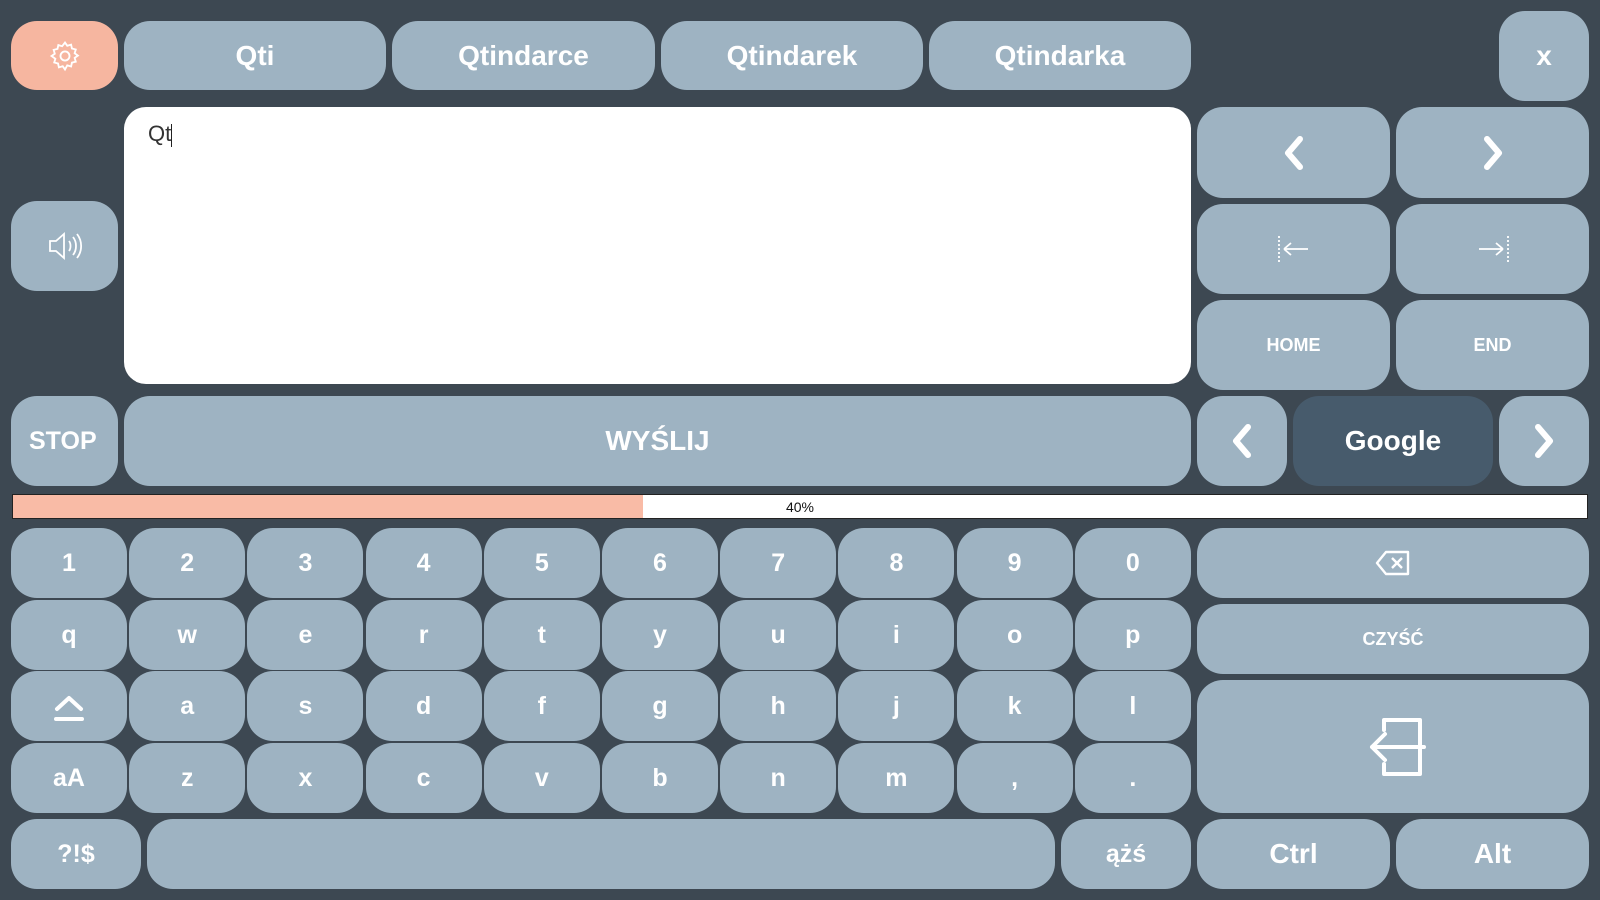  What do you see at coordinates (1132, 563) in the screenshot?
I see `digit-key: 0` at bounding box center [1132, 563].